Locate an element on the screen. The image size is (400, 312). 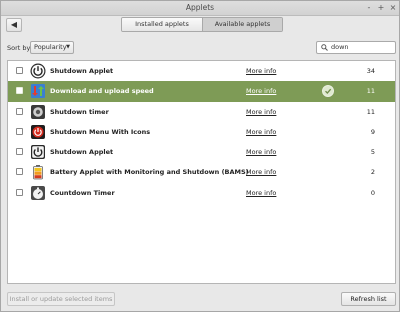
applet-score: 9 is located at coordinates (372, 131).